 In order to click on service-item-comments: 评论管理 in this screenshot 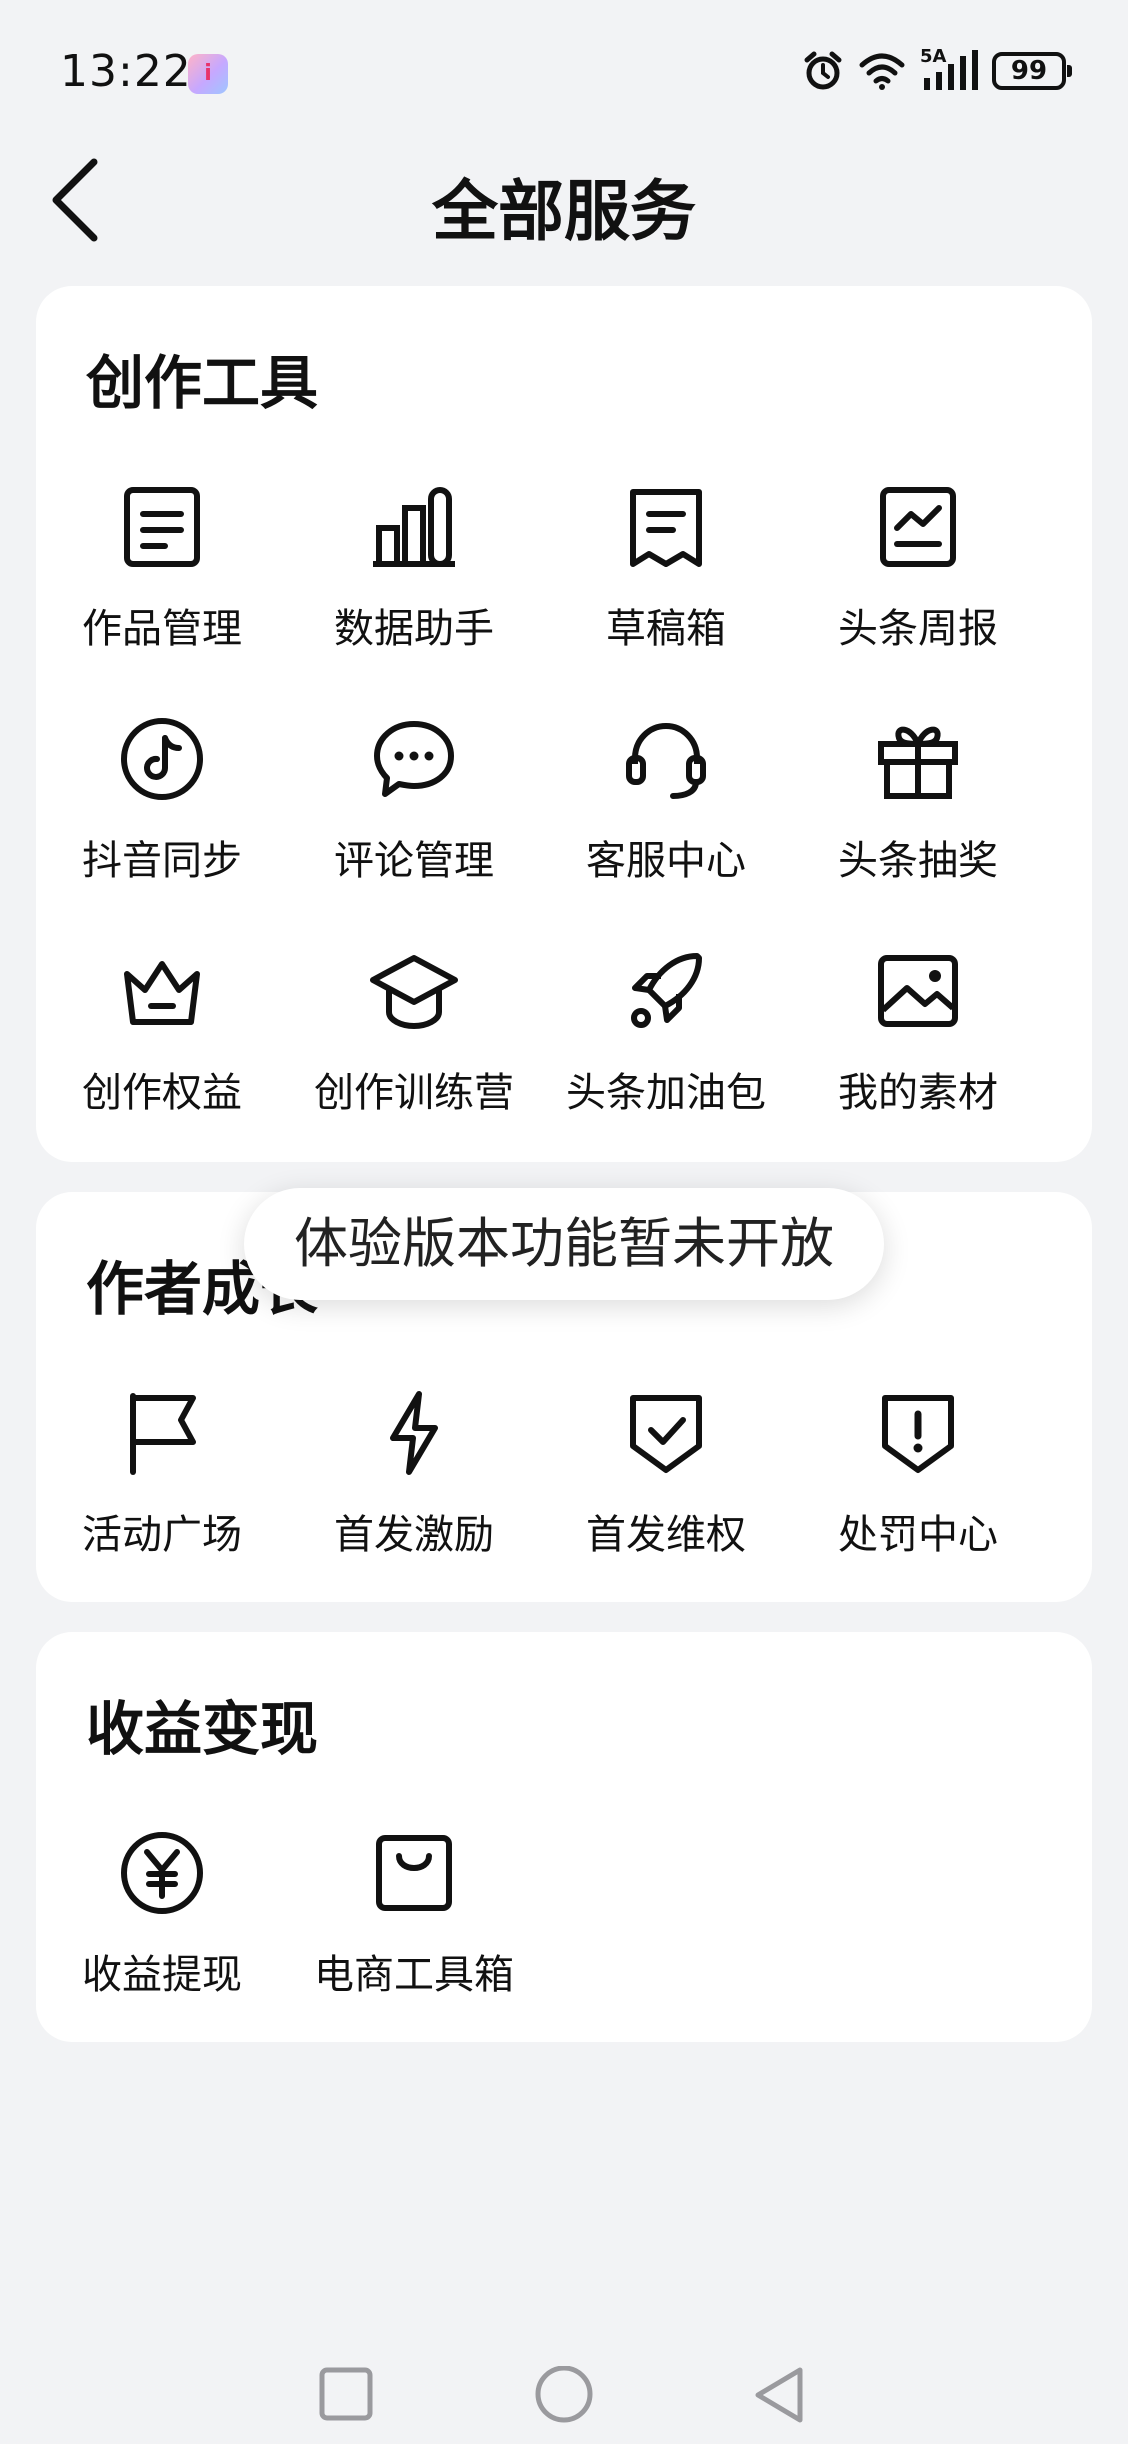, I will do `click(414, 830)`.